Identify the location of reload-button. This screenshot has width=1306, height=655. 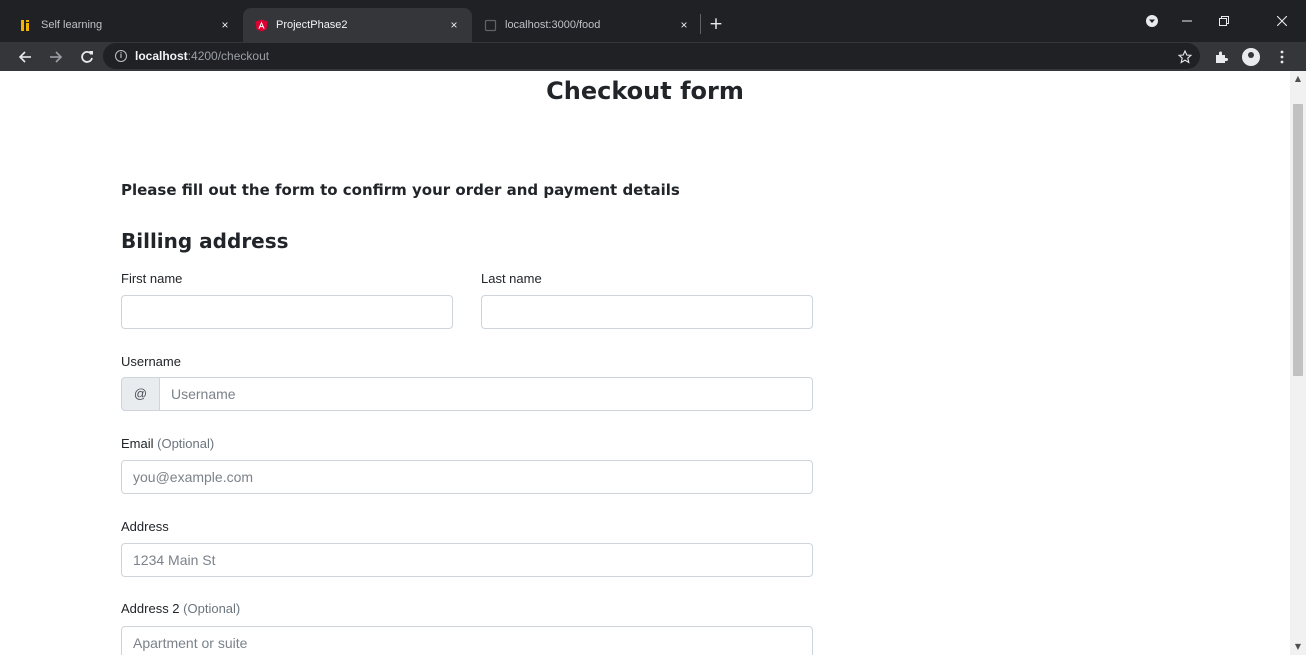
(87, 57).